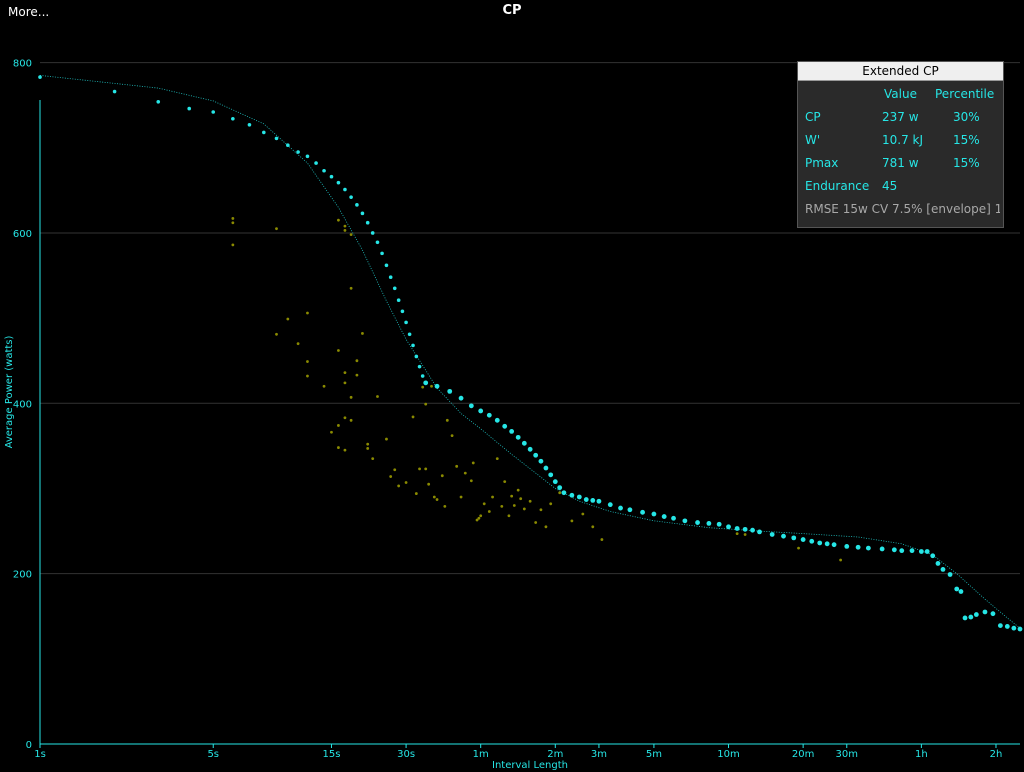 The width and height of the screenshot is (1024, 772). I want to click on panel-value: 10.7 kJ, so click(903, 140).